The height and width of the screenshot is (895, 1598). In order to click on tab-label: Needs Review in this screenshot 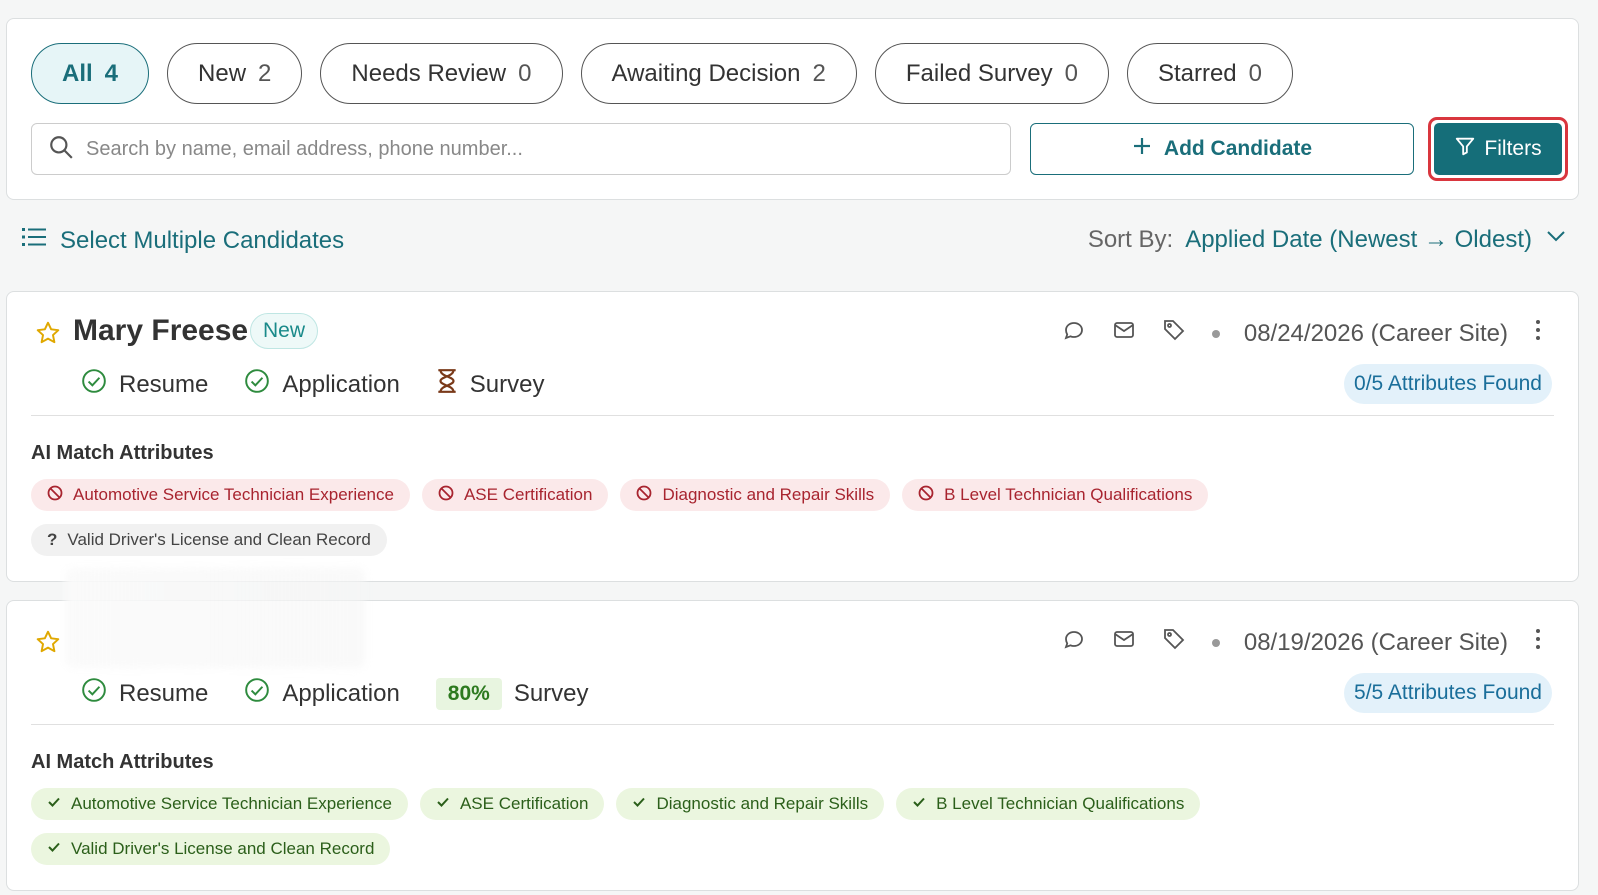, I will do `click(429, 73)`.